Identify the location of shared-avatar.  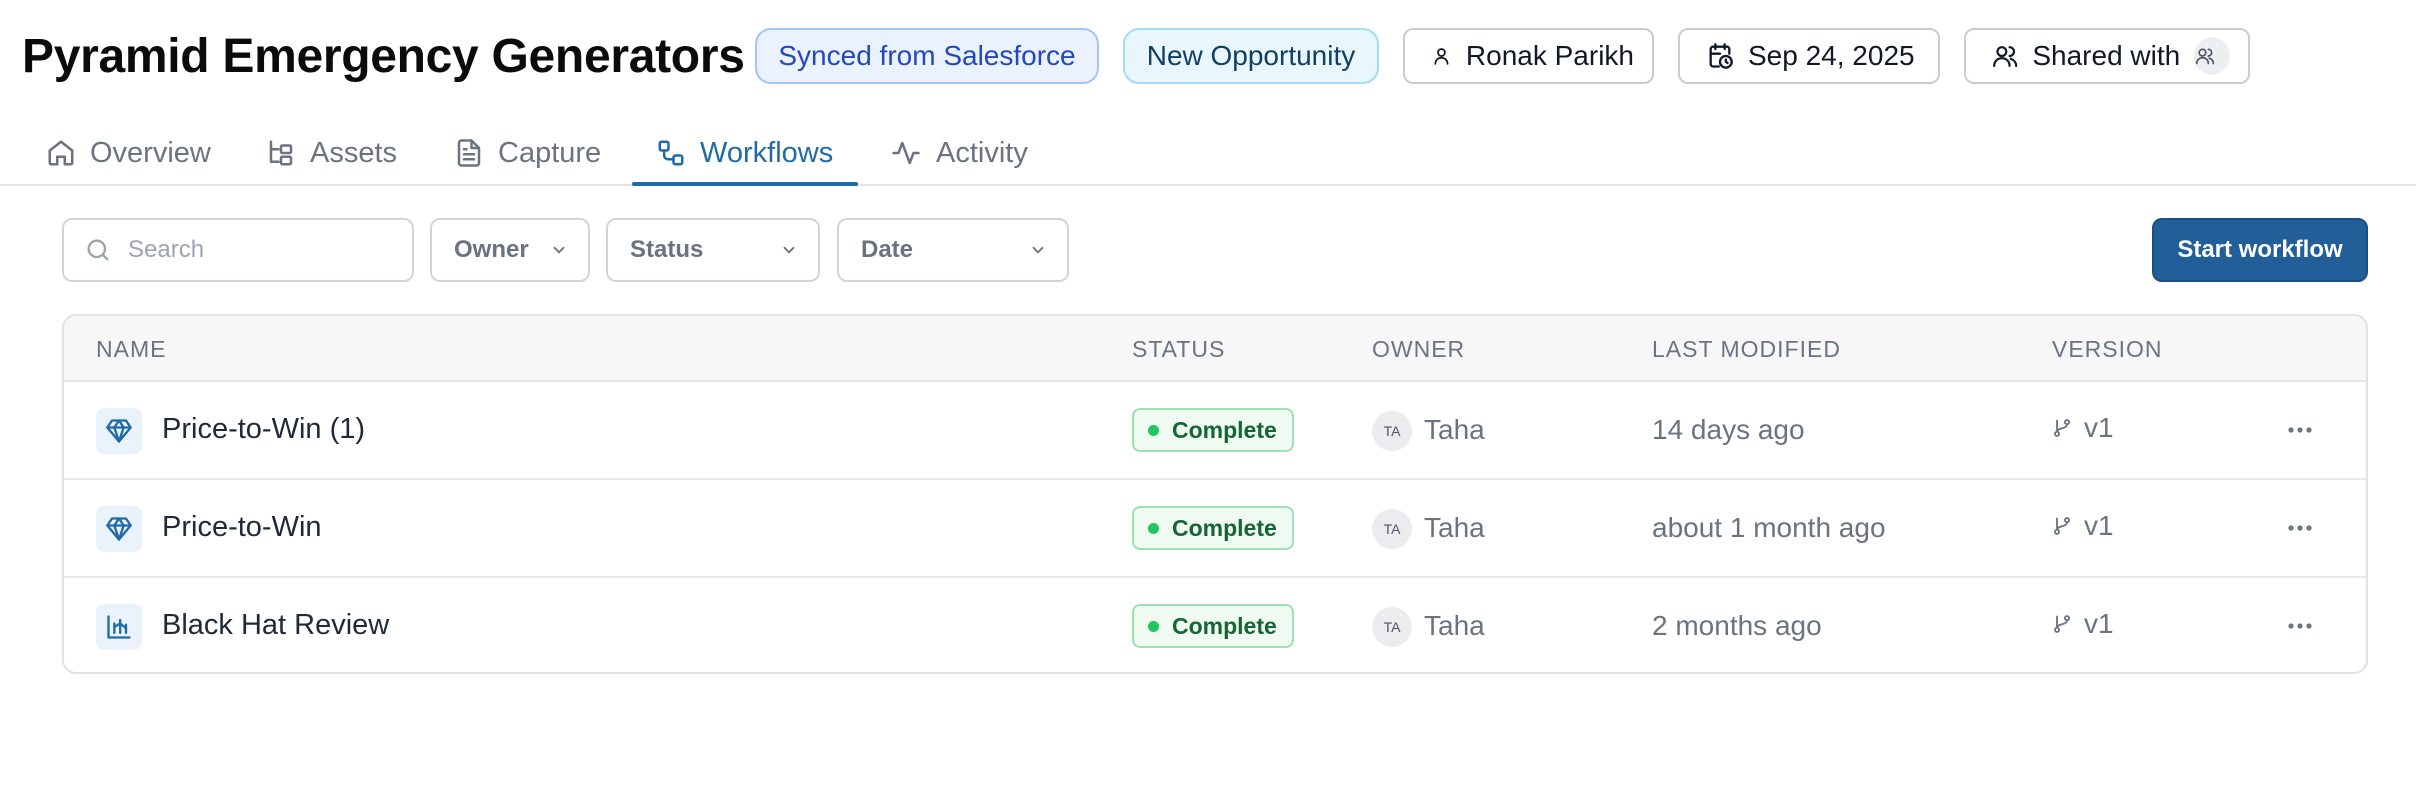
(2212, 56).